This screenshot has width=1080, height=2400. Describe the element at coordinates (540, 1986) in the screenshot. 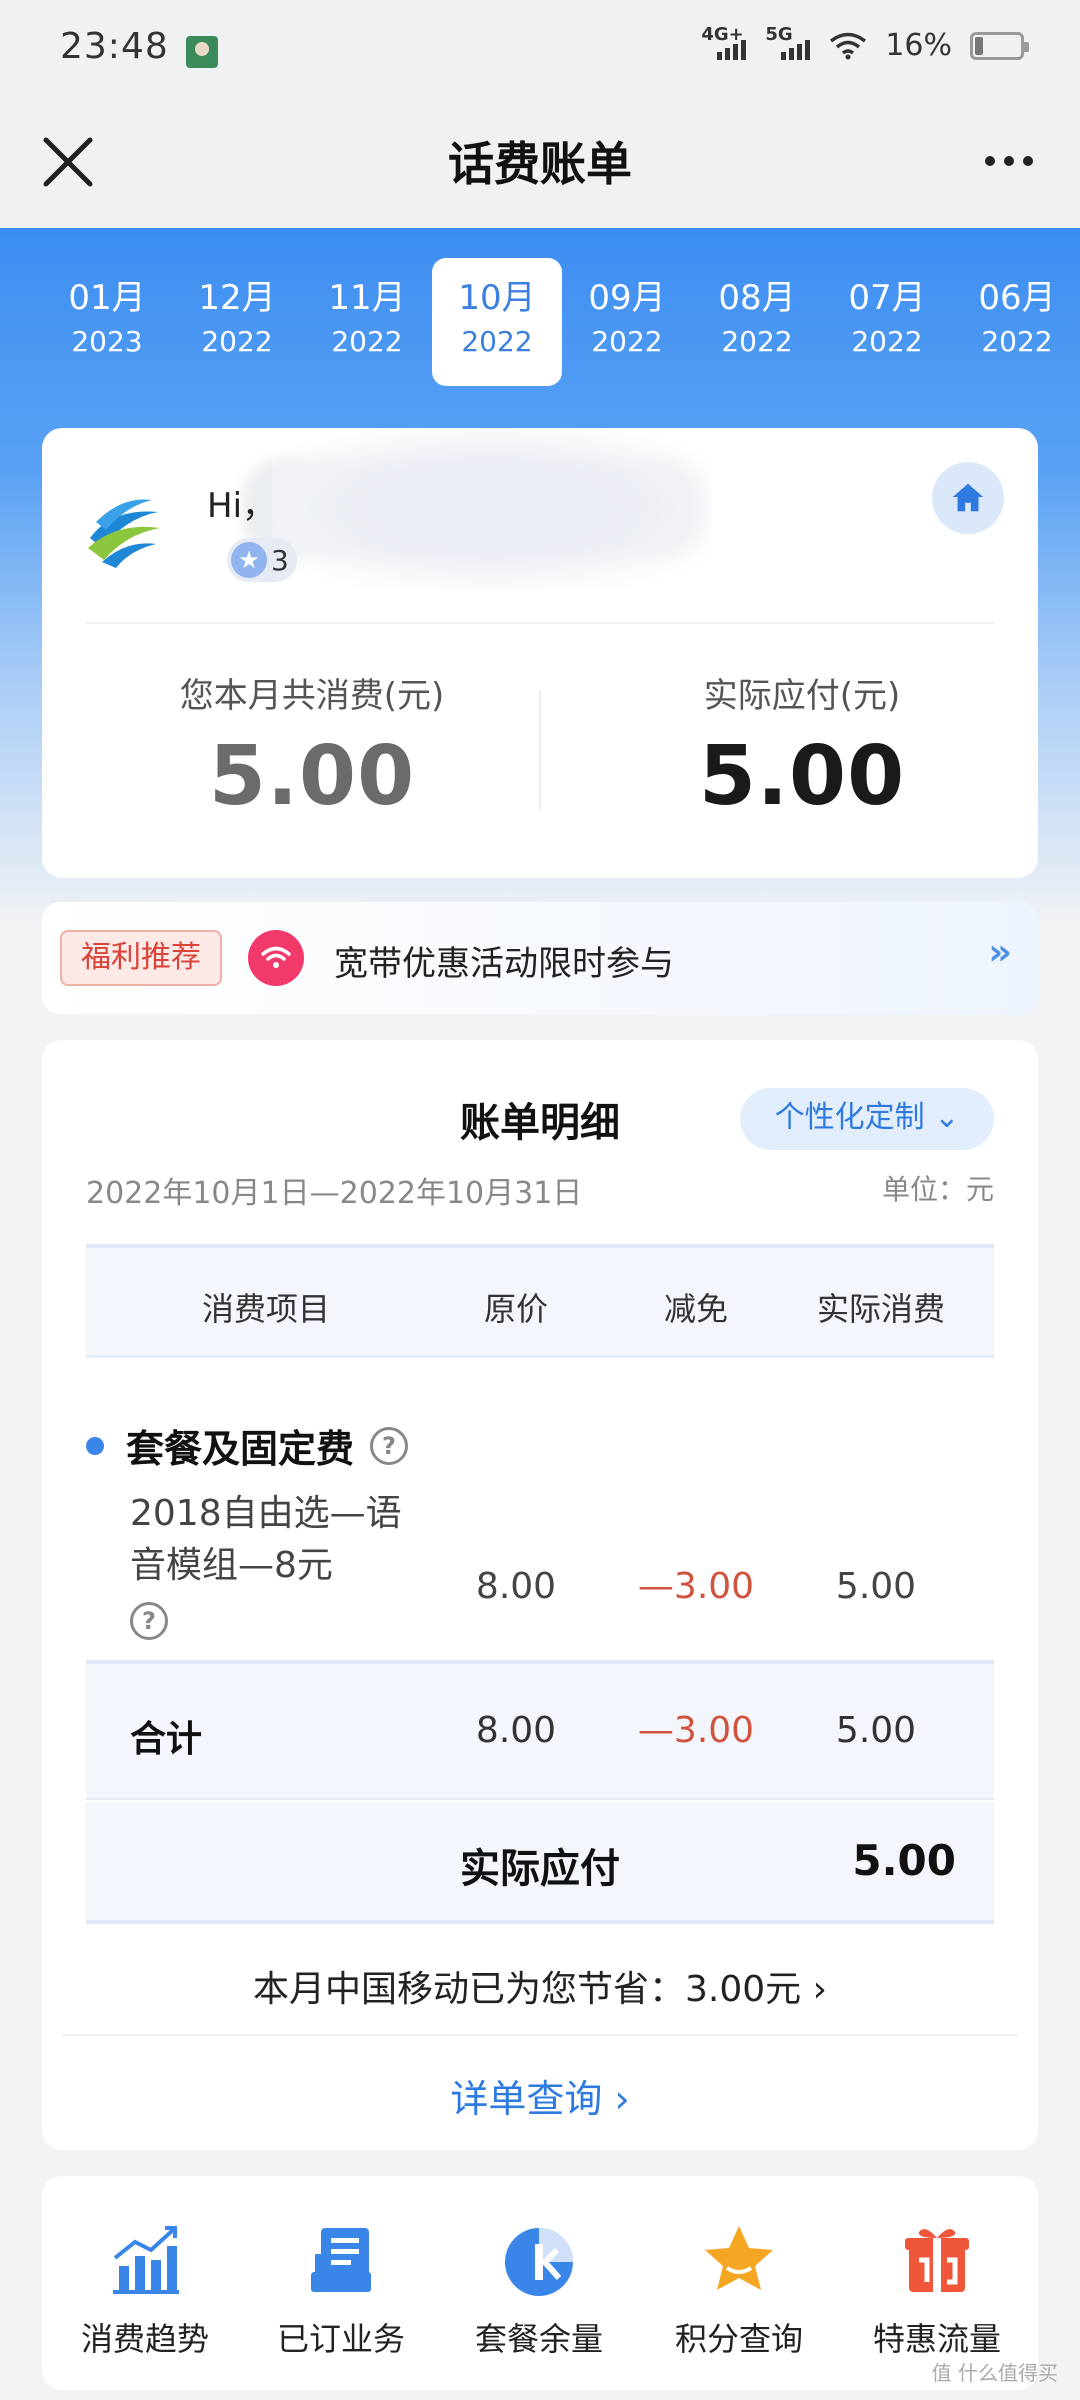

I see `savings-link: 本月中国移动已为您节省：3.00元 ›` at that location.